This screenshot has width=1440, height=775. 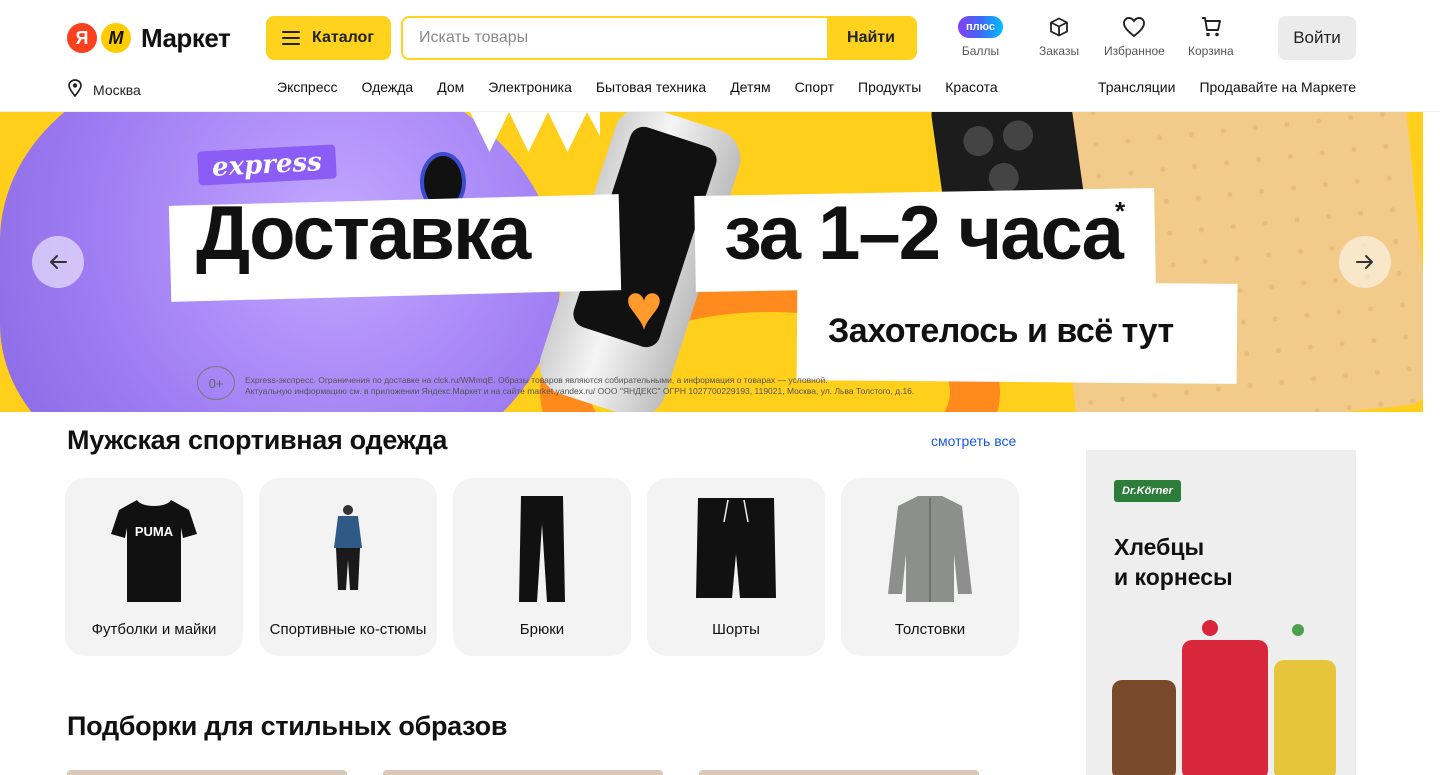 What do you see at coordinates (307, 87) in the screenshot?
I see `nav-item-express: Экспресс` at bounding box center [307, 87].